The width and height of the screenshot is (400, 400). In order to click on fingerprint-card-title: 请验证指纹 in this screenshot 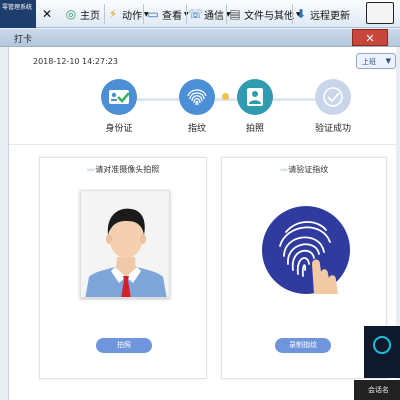, I will do `click(308, 169)`.